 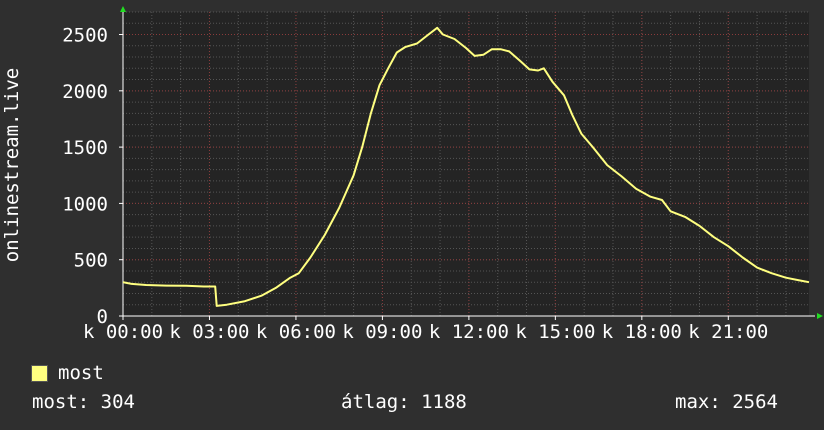 What do you see at coordinates (555, 332) in the screenshot?
I see `x-tick-label: k 15:00` at bounding box center [555, 332].